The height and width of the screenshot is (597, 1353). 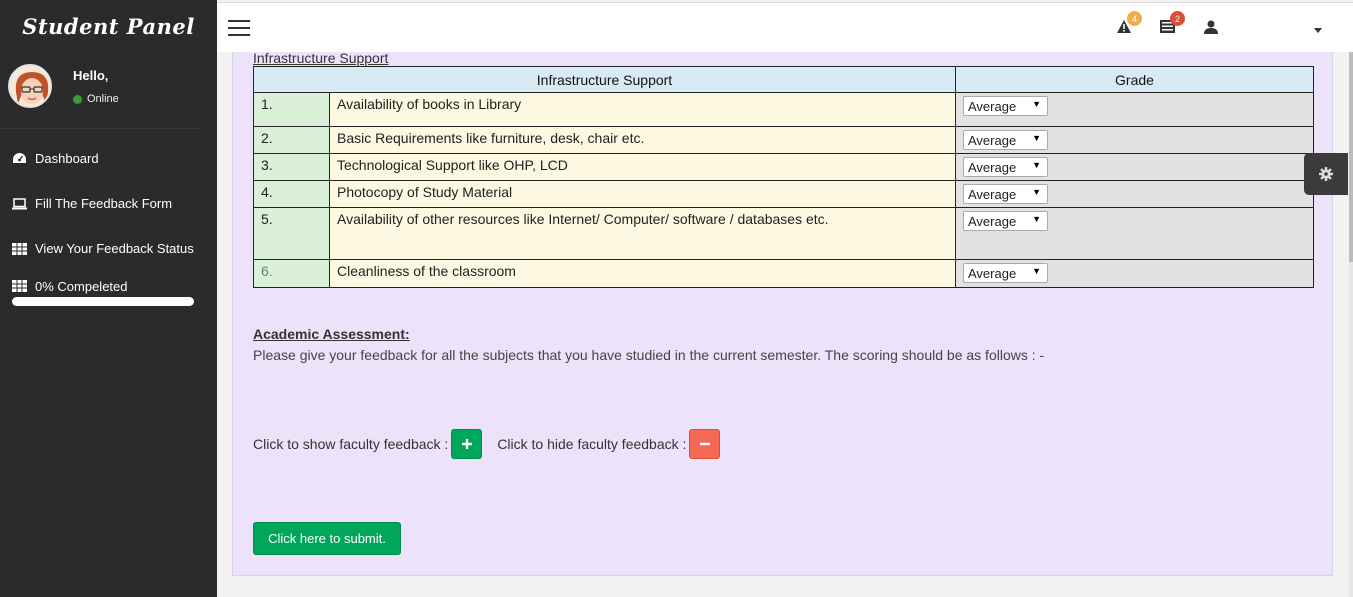 I want to click on sidebar-item-fill-feedback: Fill The Feedback Form, so click(x=108, y=203).